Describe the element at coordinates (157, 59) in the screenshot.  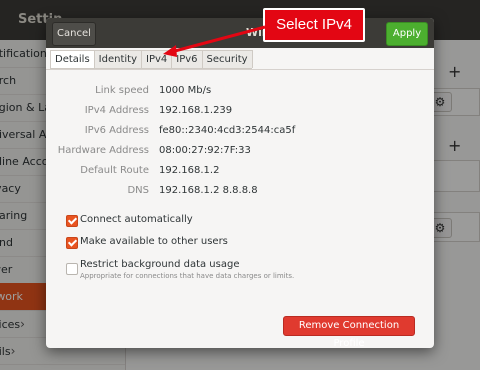
I see `tab-ipv4: IPv4` at that location.